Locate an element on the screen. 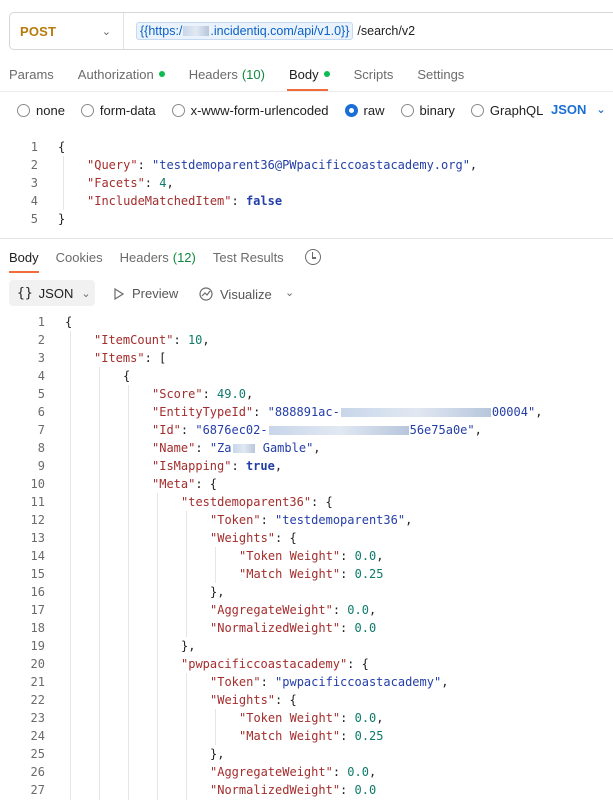 The image size is (613, 800). play-icon is located at coordinates (119, 293).